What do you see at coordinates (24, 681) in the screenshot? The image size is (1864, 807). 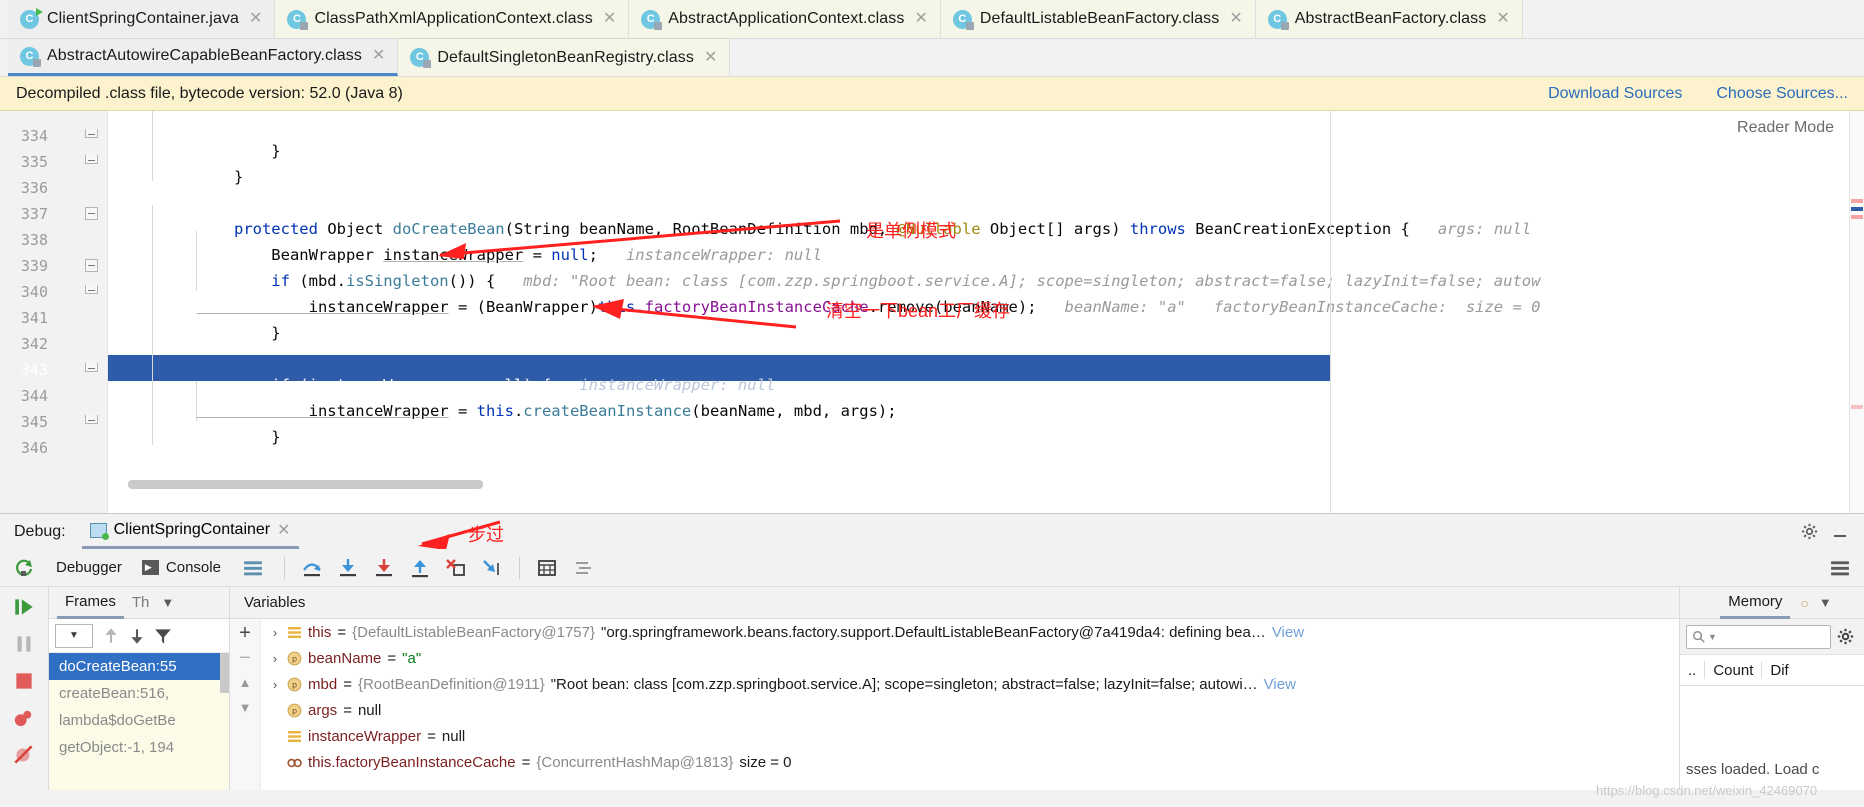 I see `stop-icon` at bounding box center [24, 681].